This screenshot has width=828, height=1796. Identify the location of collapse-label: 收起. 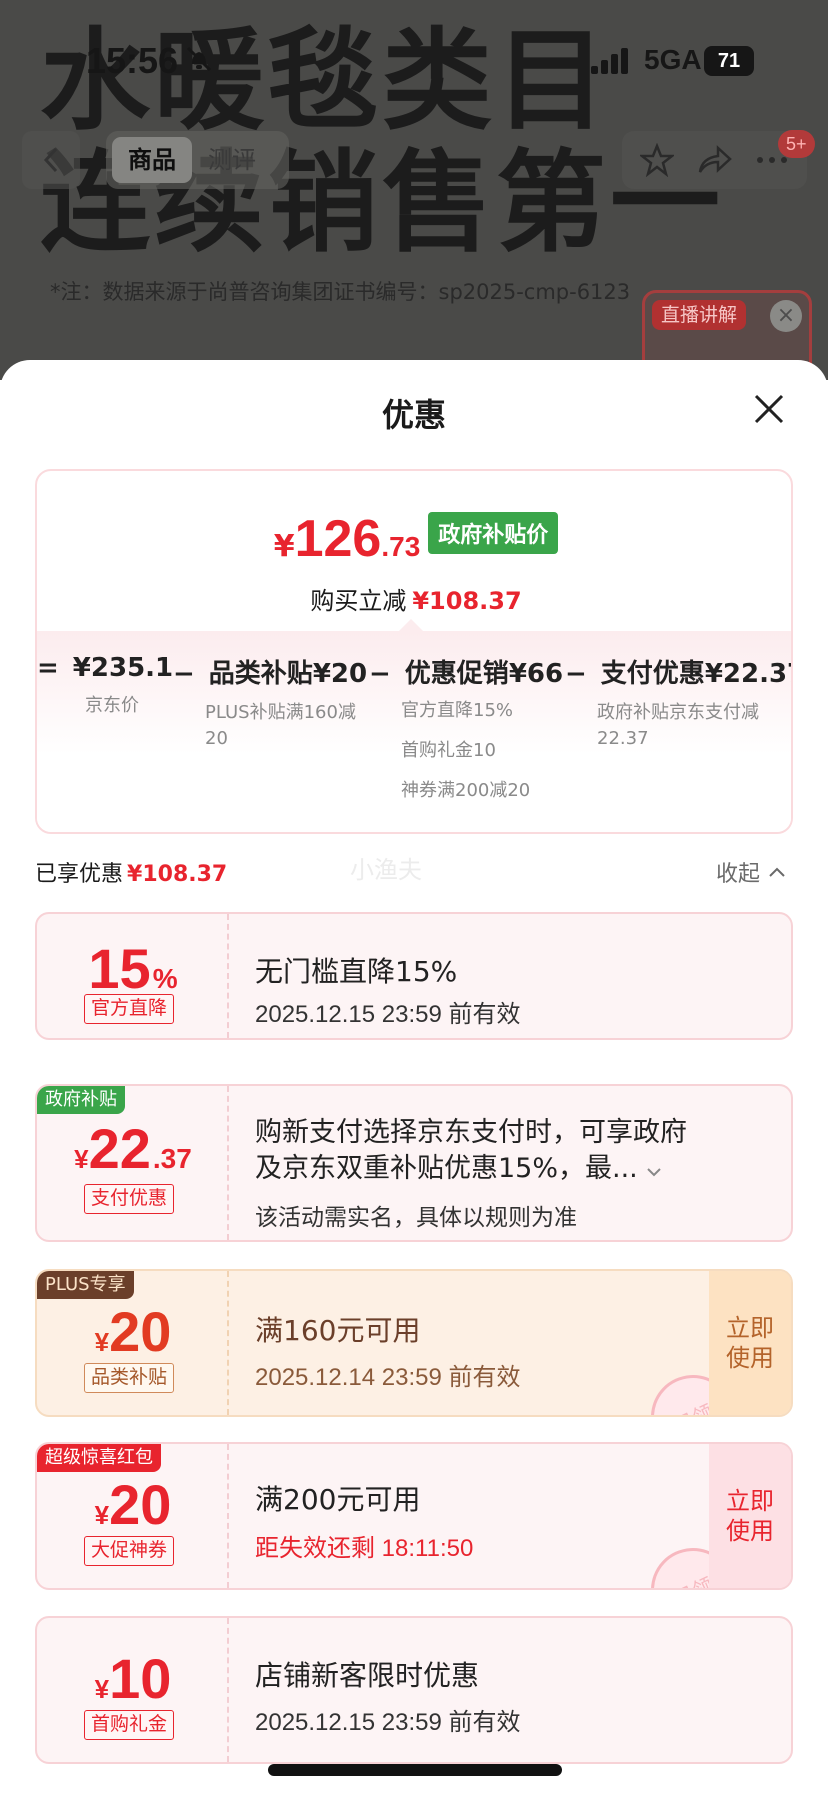
(738, 874).